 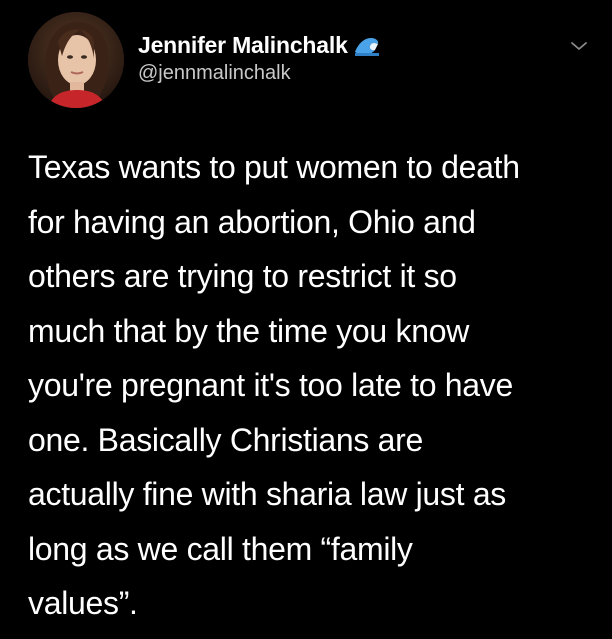 What do you see at coordinates (367, 45) in the screenshot?
I see `water-wave-icon` at bounding box center [367, 45].